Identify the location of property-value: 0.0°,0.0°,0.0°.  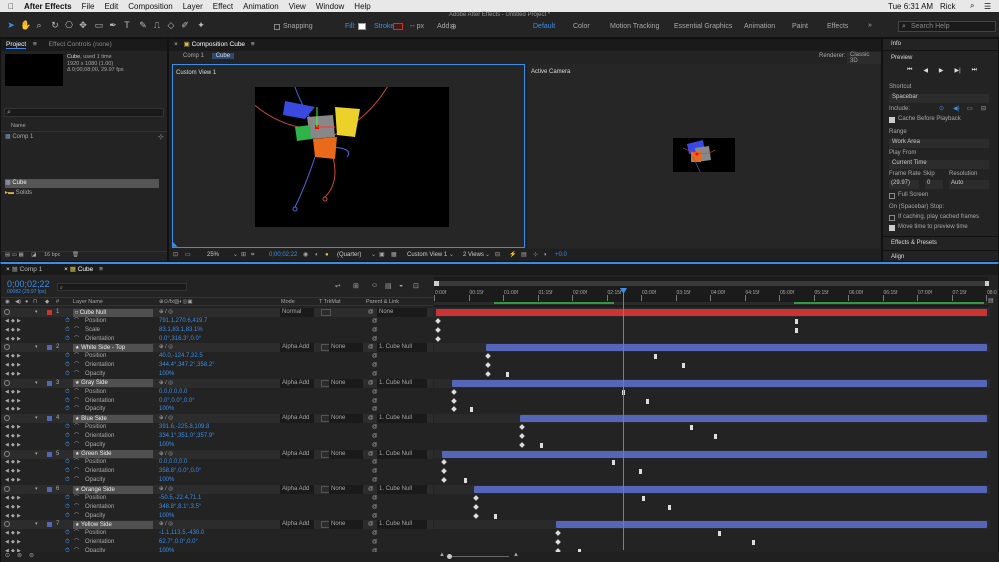
(177, 401).